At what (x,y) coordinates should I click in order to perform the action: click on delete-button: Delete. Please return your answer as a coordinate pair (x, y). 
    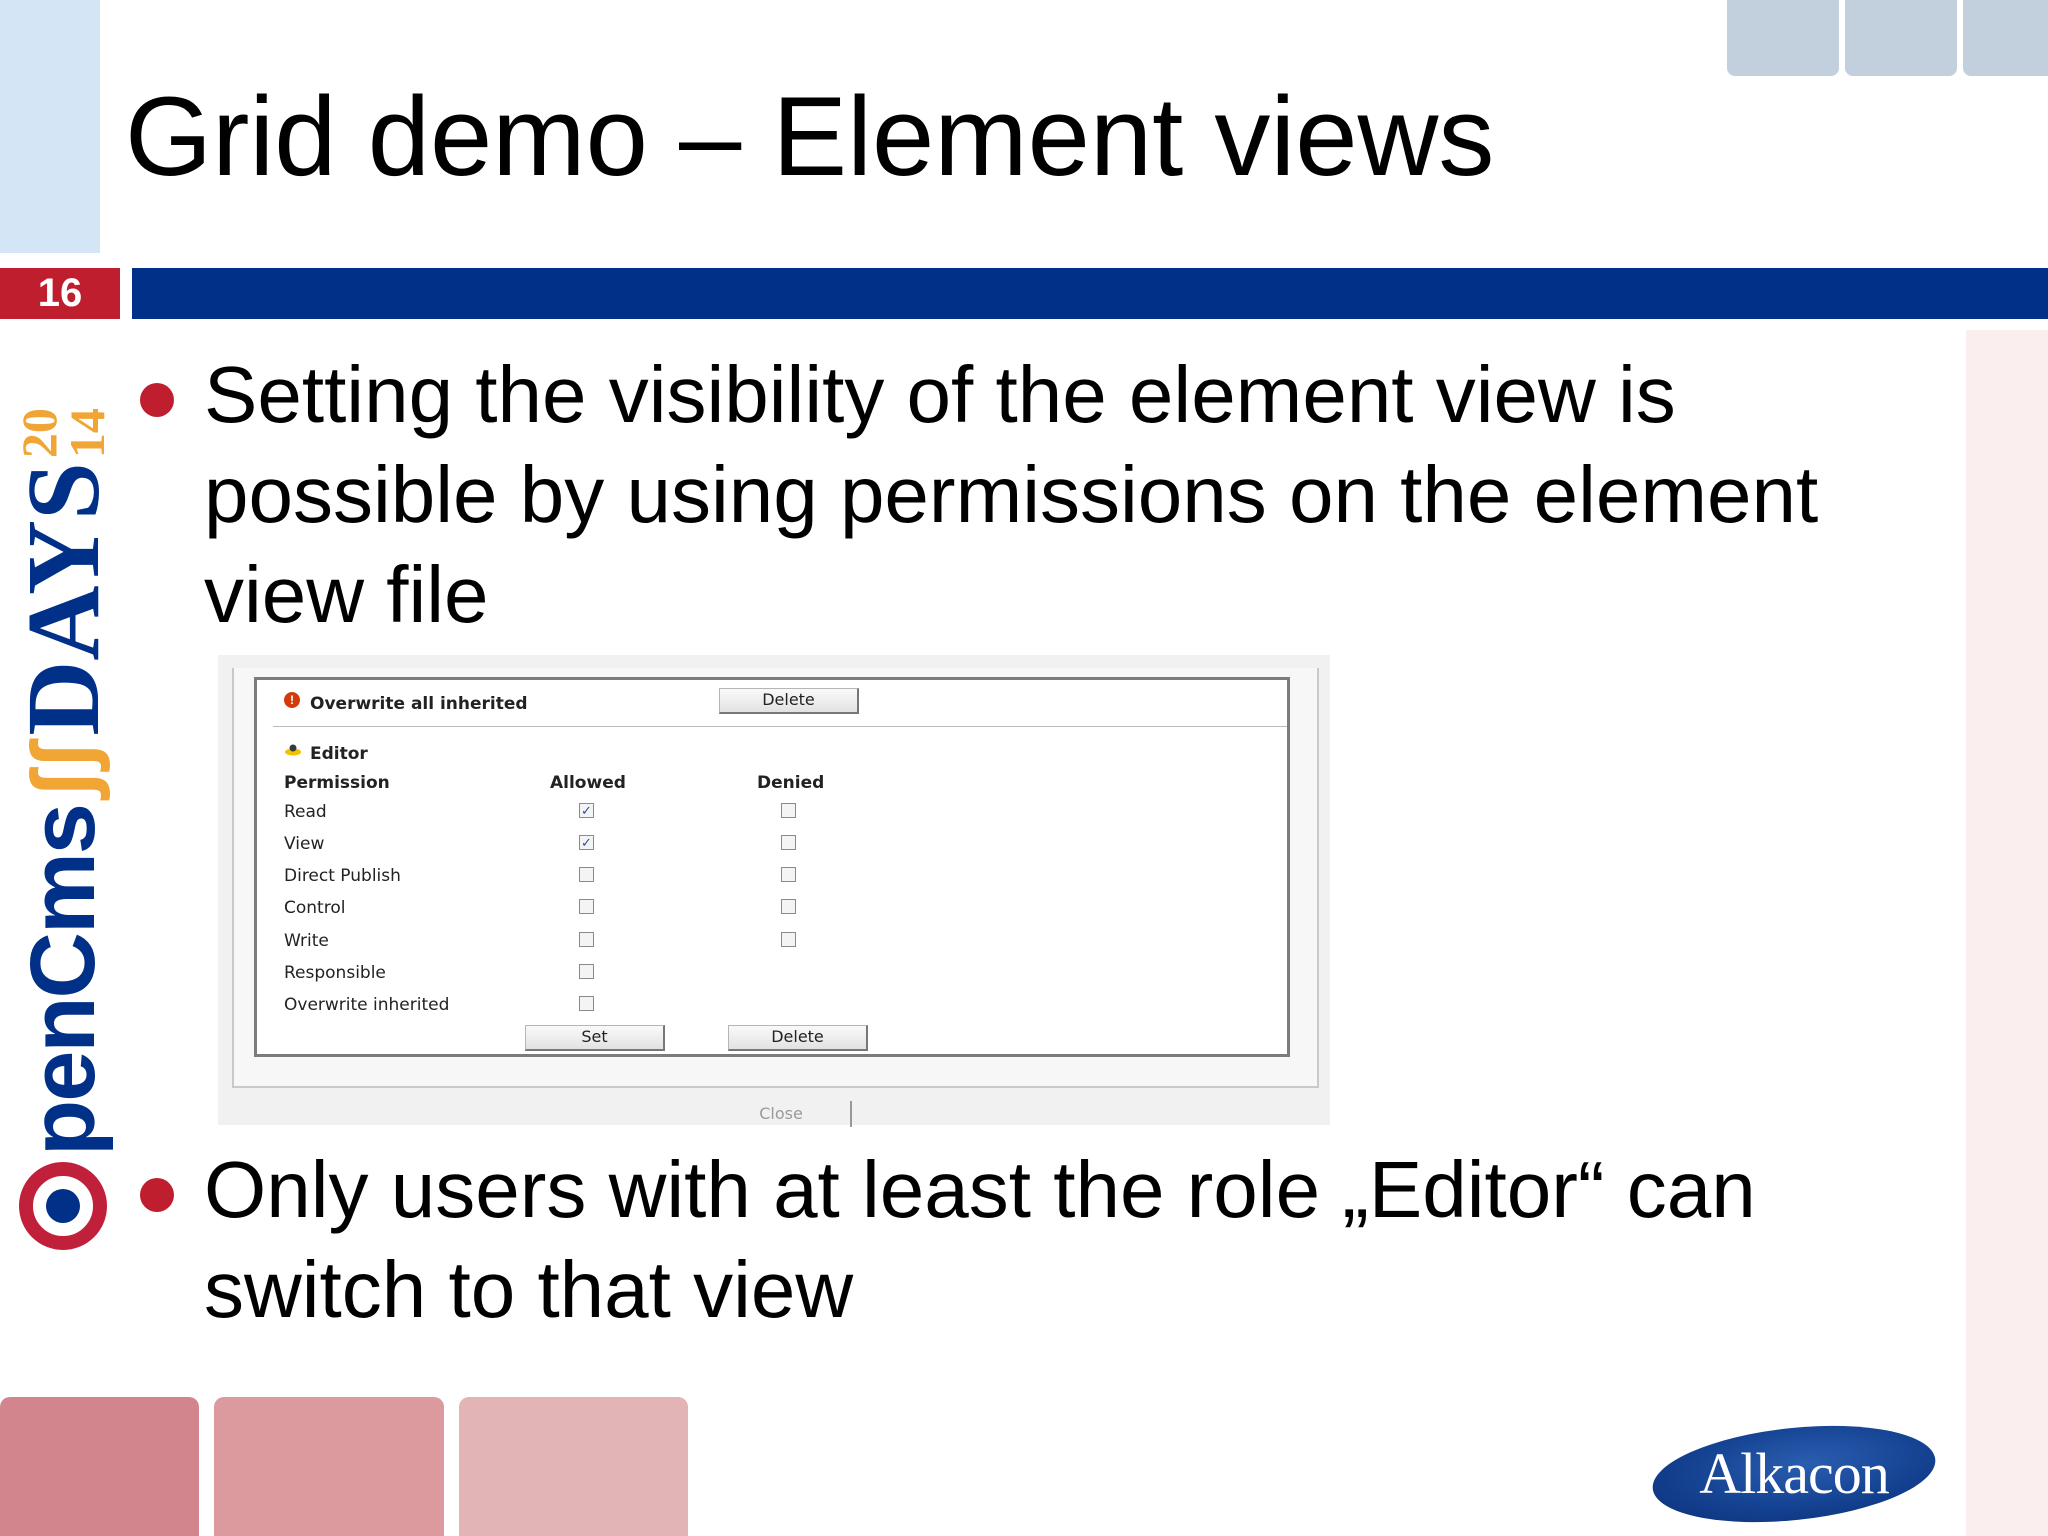
    Looking at the image, I should click on (798, 1038).